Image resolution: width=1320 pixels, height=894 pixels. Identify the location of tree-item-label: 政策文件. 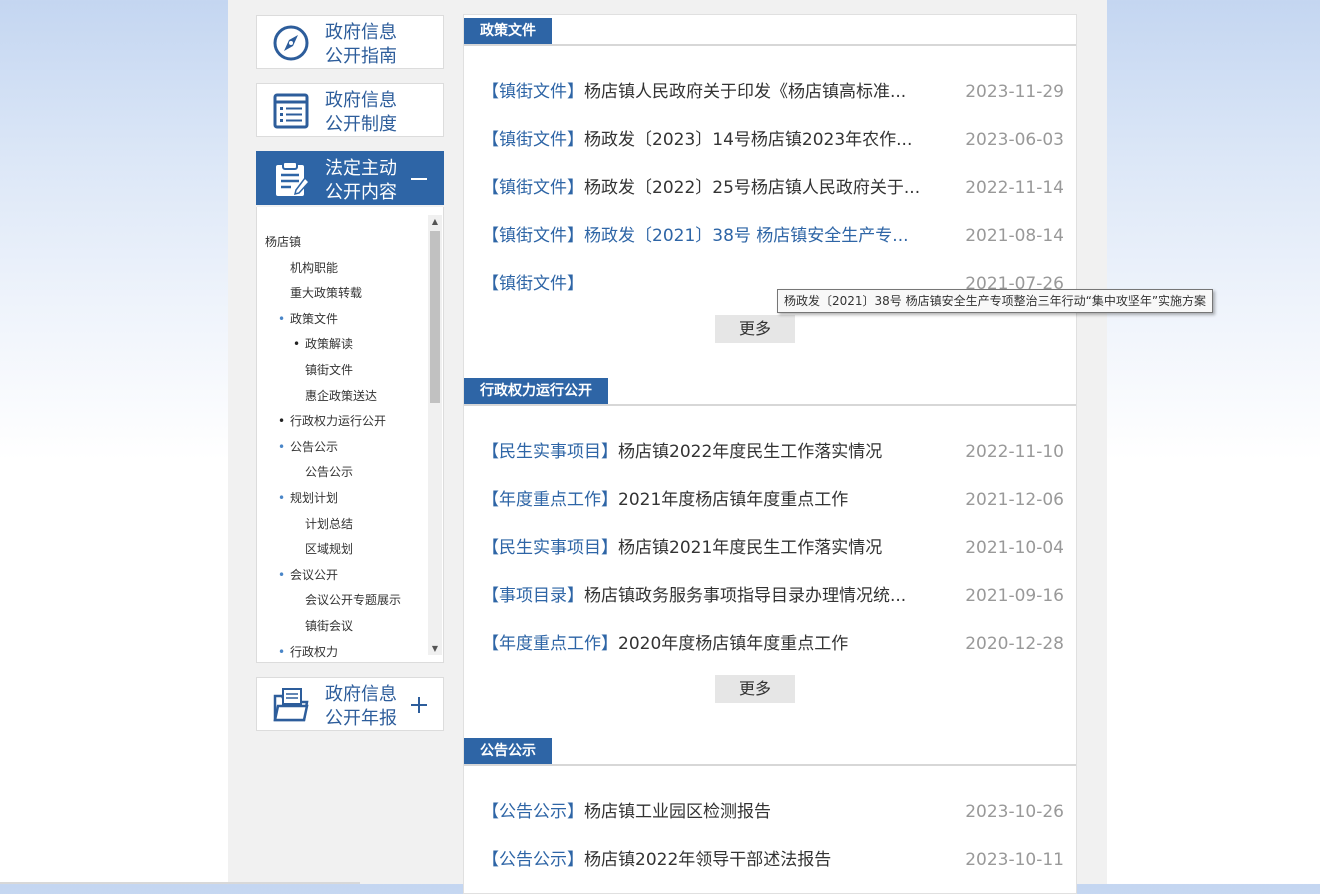
(314, 318).